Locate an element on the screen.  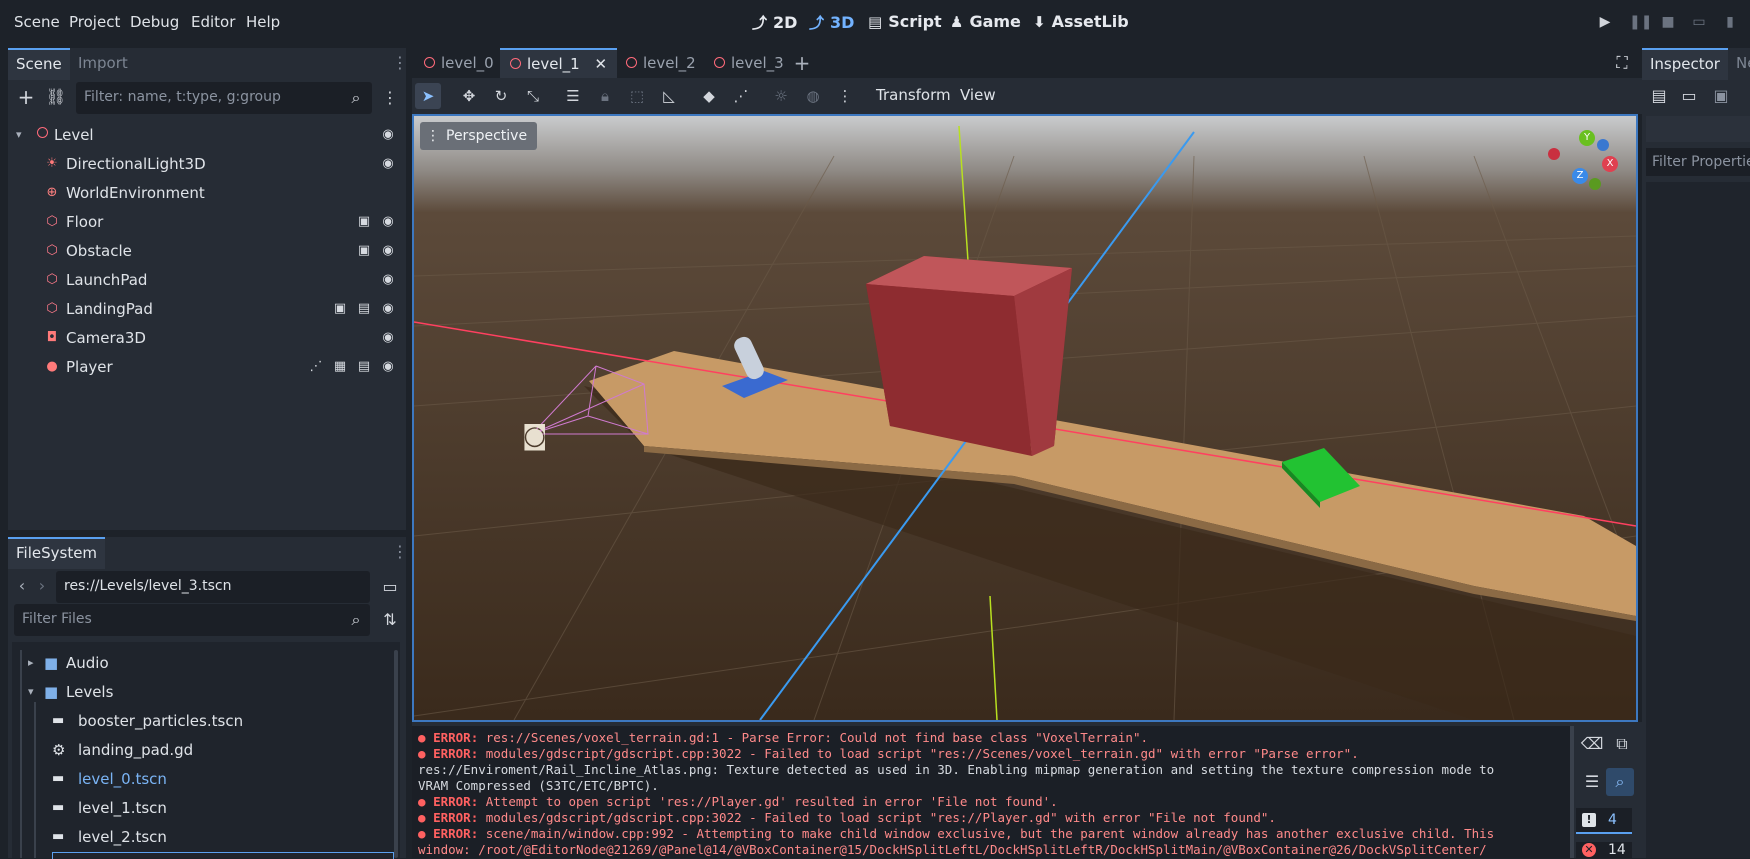
menu-help: Help is located at coordinates (263, 22).